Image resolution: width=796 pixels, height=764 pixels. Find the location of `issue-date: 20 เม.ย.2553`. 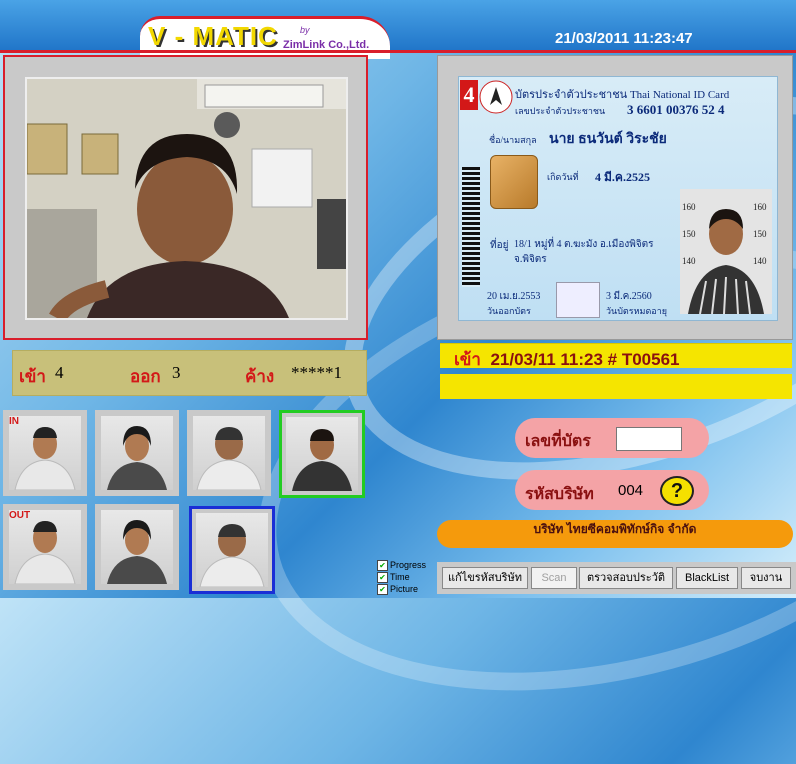

issue-date: 20 เม.ย.2553 is located at coordinates (514, 296).